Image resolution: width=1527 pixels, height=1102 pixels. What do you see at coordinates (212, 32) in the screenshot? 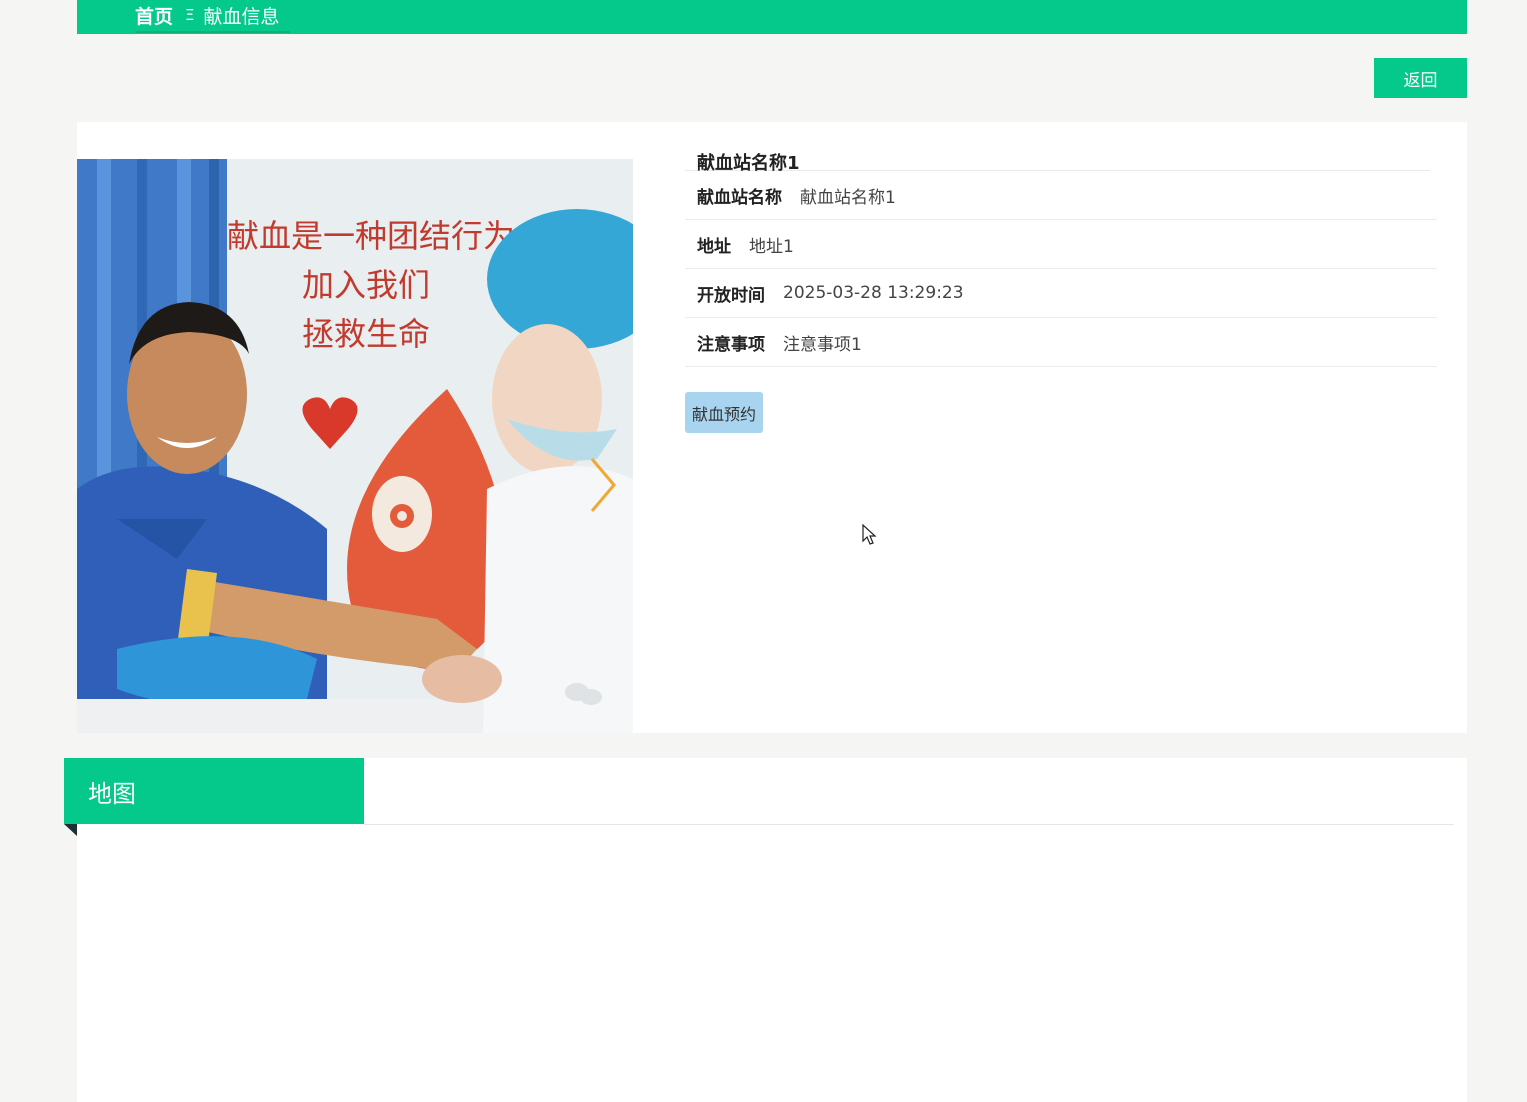
I see `breadcrumb-underline` at bounding box center [212, 32].